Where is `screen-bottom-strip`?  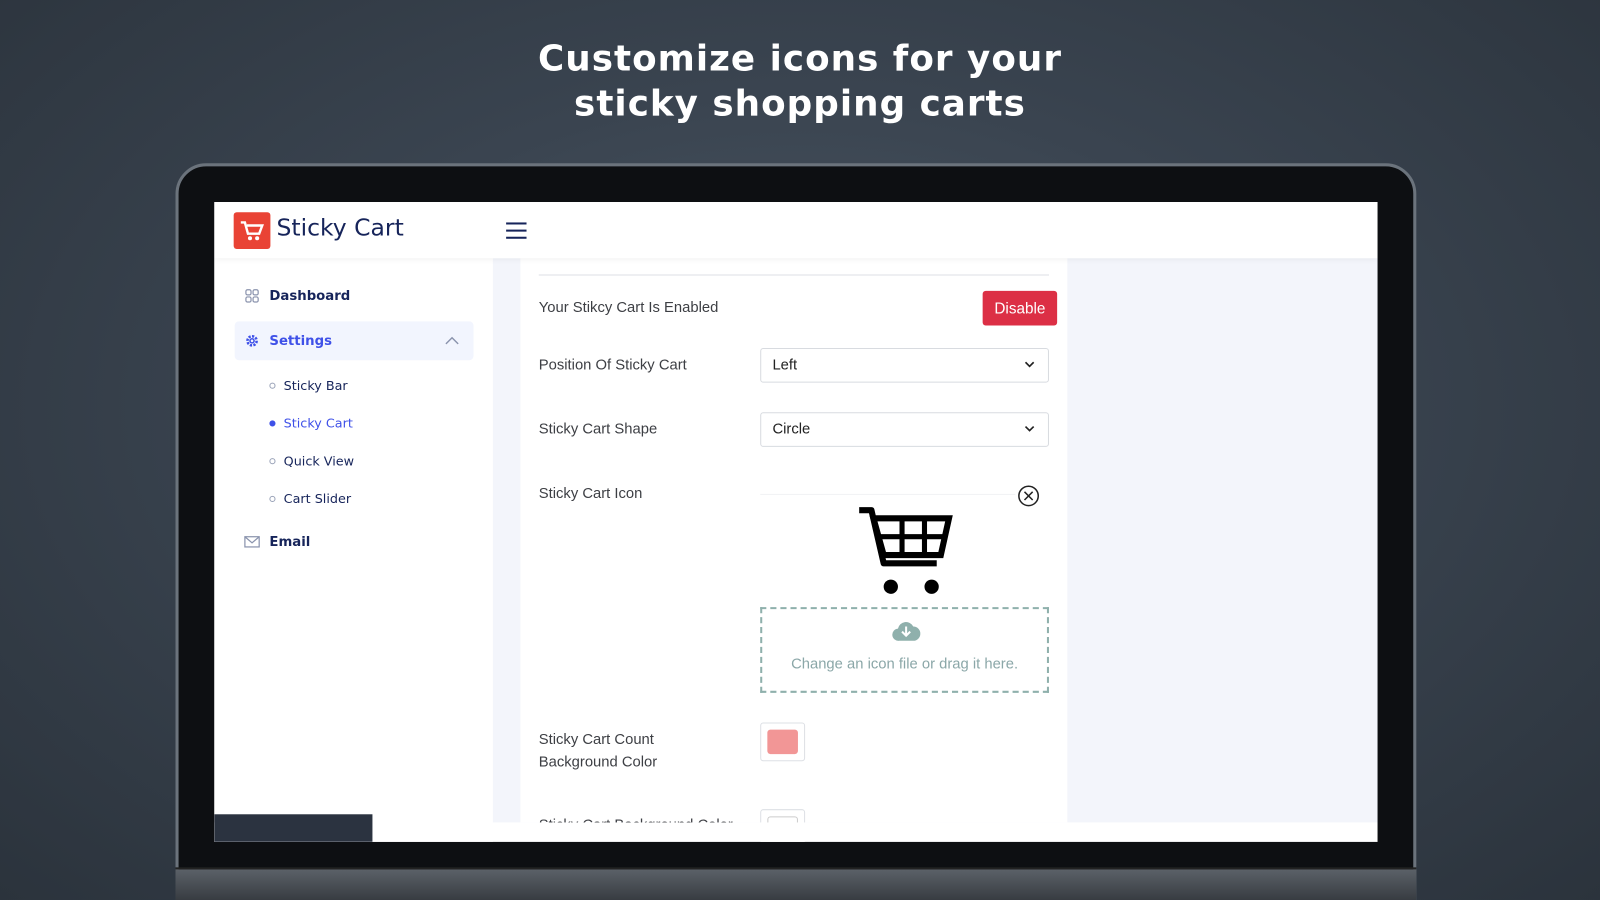
screen-bottom-strip is located at coordinates (796, 832).